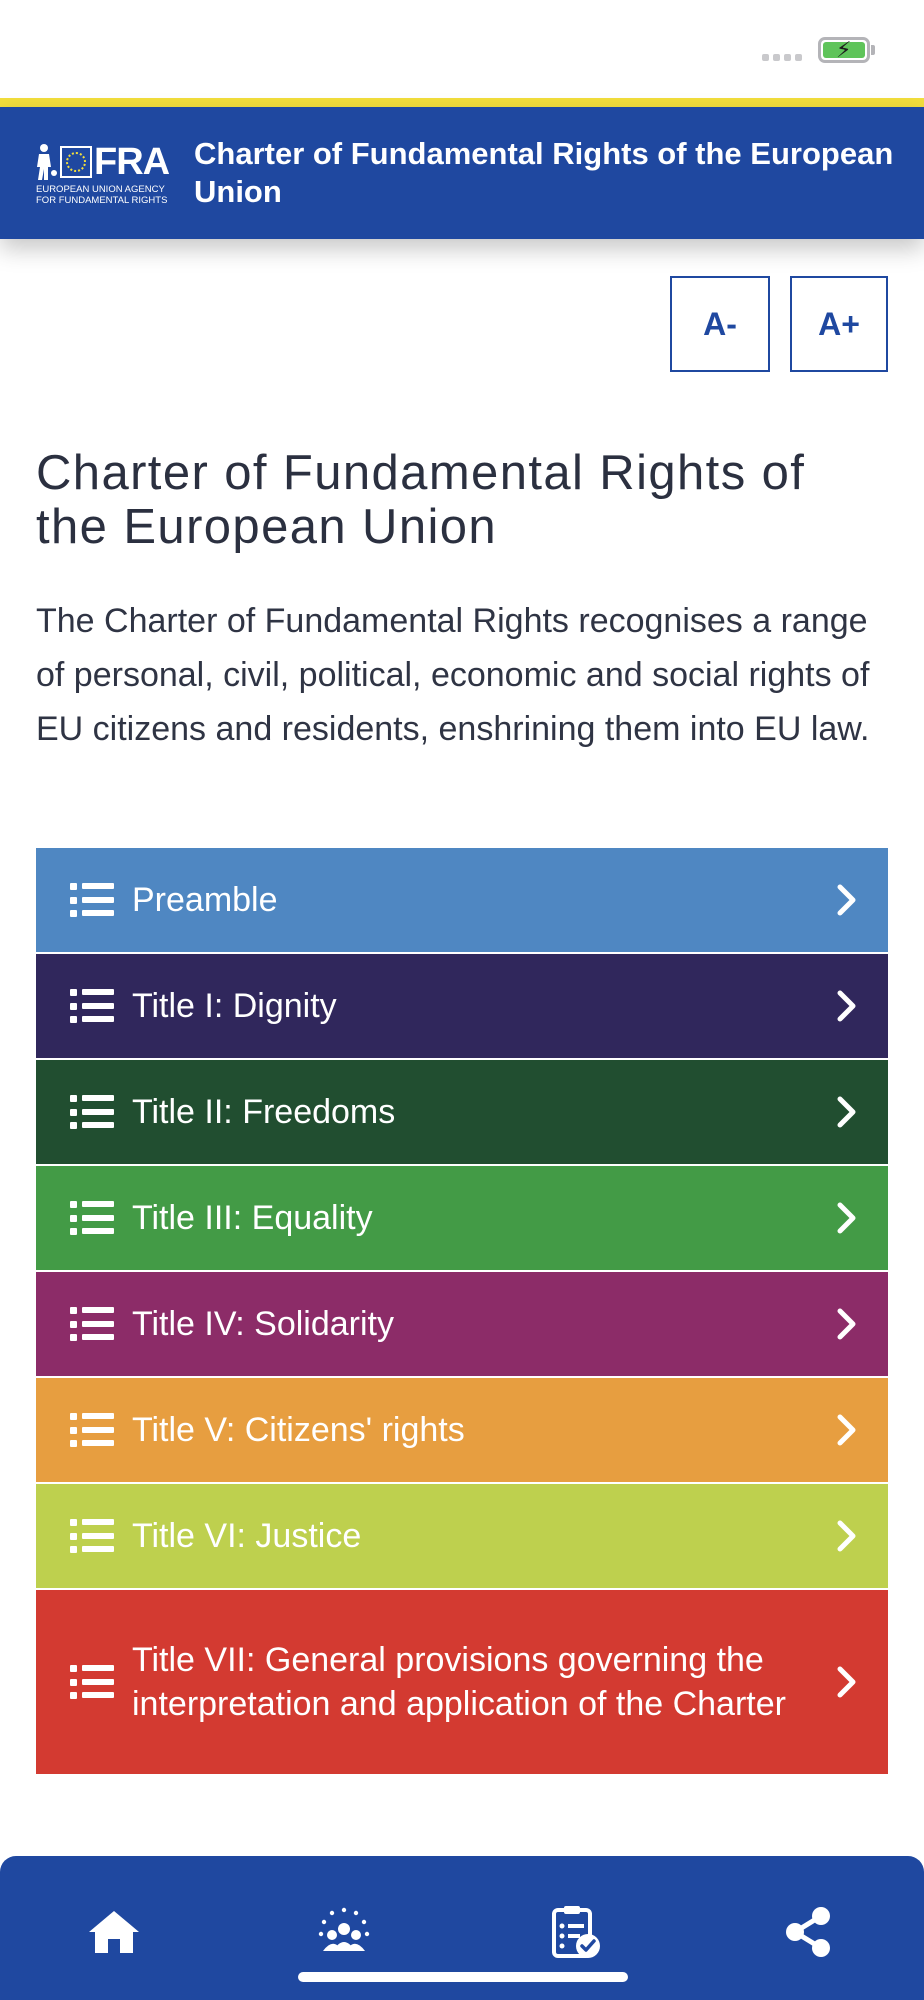 The width and height of the screenshot is (924, 2000). I want to click on nav-community-button, so click(344, 1932).